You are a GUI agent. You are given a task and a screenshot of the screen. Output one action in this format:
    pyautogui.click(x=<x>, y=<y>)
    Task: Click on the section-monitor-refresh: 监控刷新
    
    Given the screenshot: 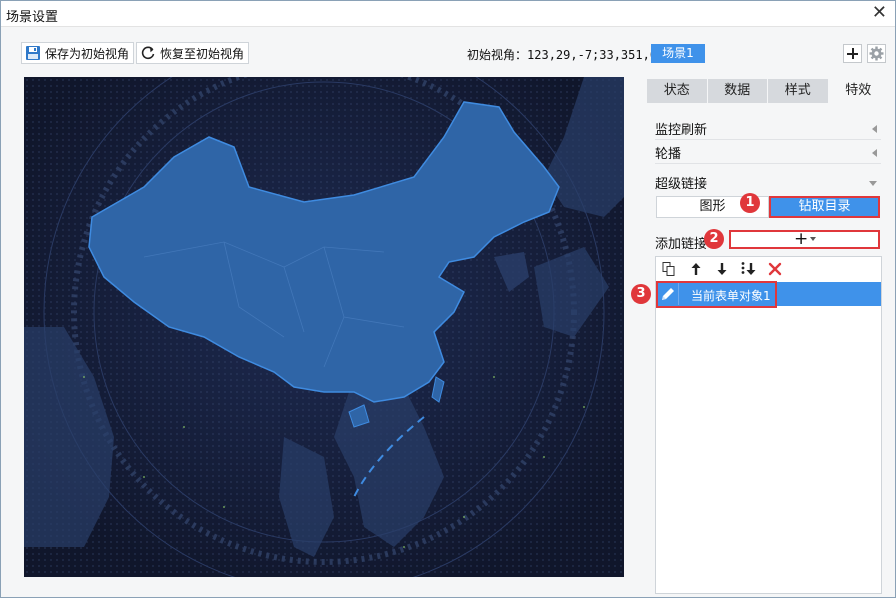 What is the action you would take?
    pyautogui.click(x=768, y=129)
    